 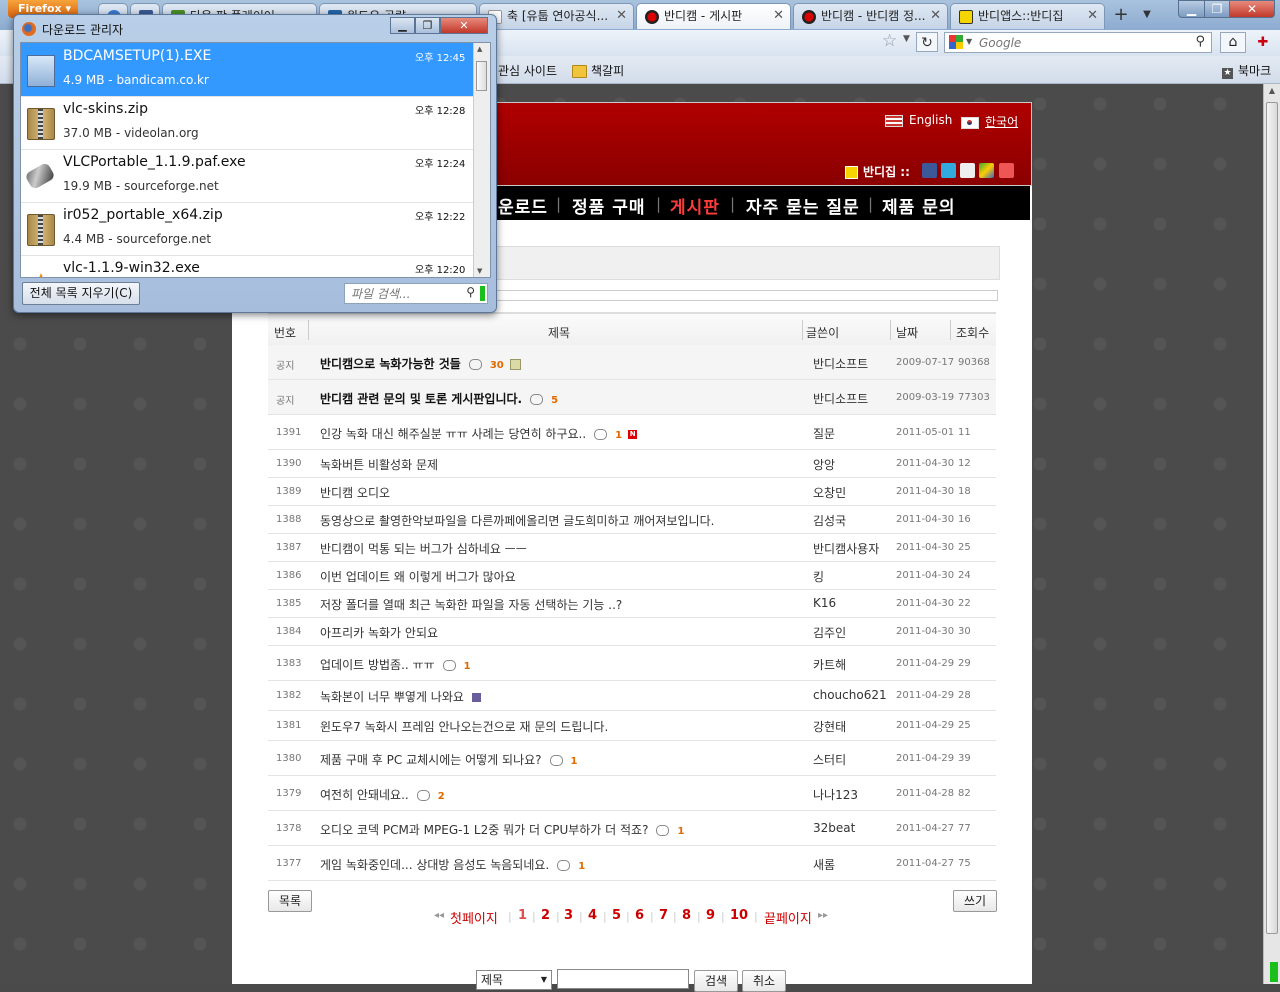 What do you see at coordinates (427, 25) in the screenshot?
I see `dl-maximize-button: ❐` at bounding box center [427, 25].